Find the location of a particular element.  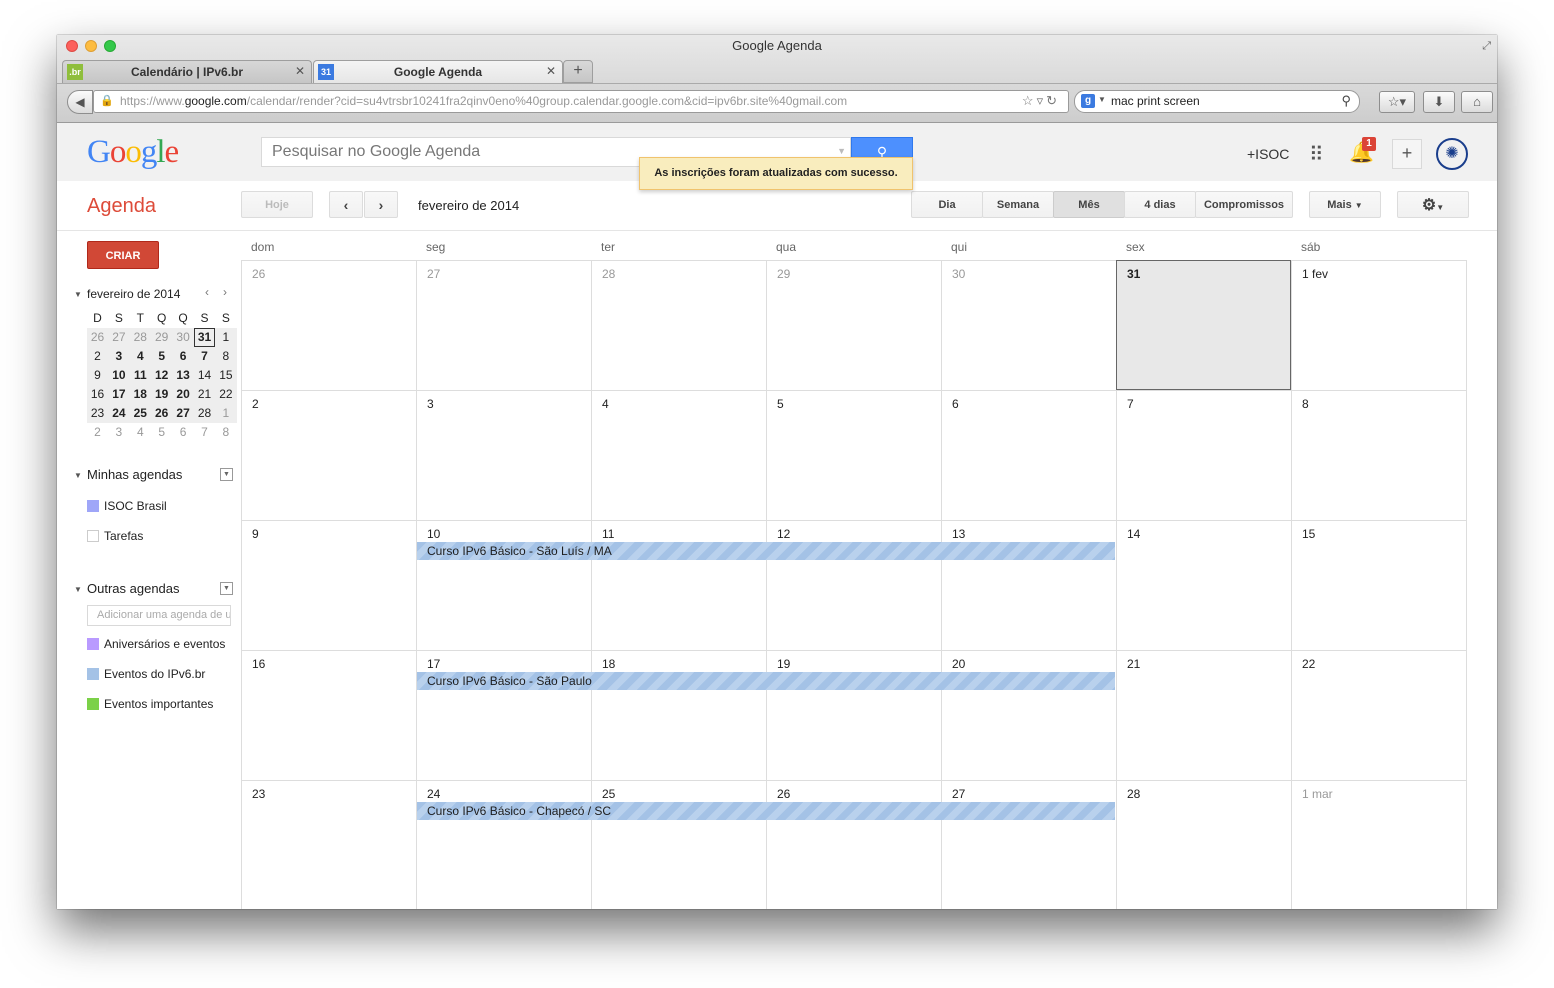

day-cell: 22 is located at coordinates (1378, 715).